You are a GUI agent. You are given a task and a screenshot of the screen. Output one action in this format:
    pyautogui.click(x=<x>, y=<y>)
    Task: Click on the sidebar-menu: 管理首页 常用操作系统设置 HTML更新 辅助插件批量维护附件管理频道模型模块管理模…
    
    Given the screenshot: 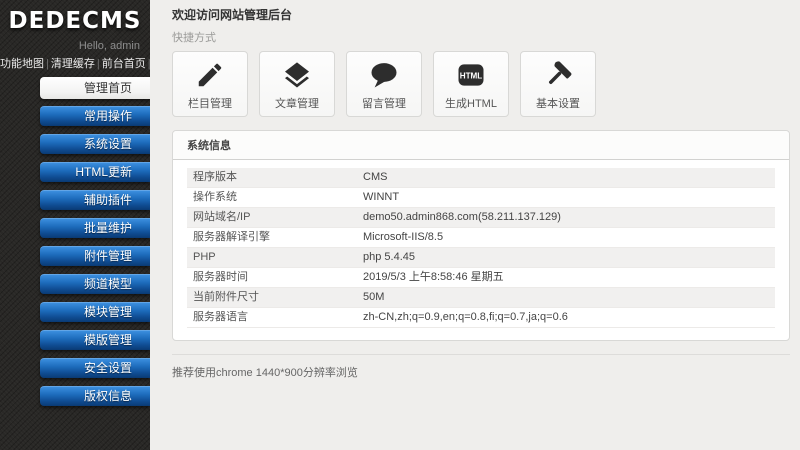 What is the action you would take?
    pyautogui.click(x=75, y=241)
    